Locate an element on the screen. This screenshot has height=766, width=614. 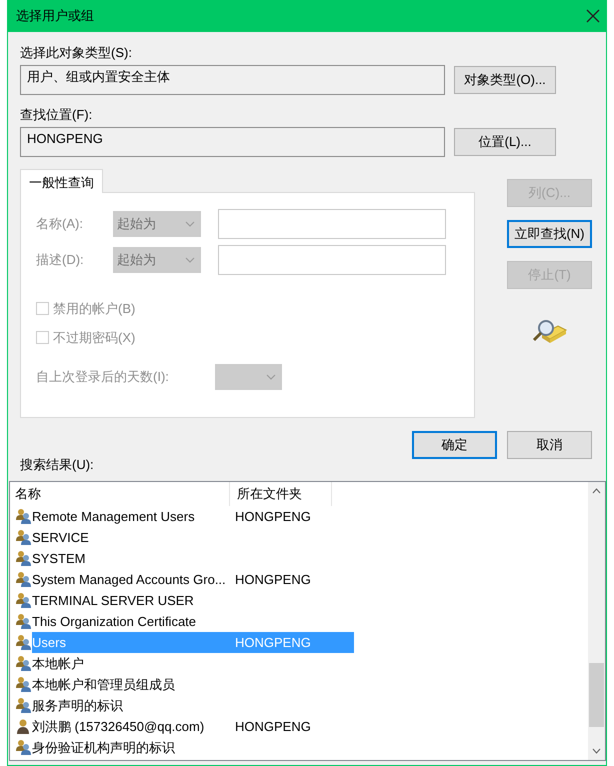
checkbox-label: 禁用的帐户(B) is located at coordinates (94, 309).